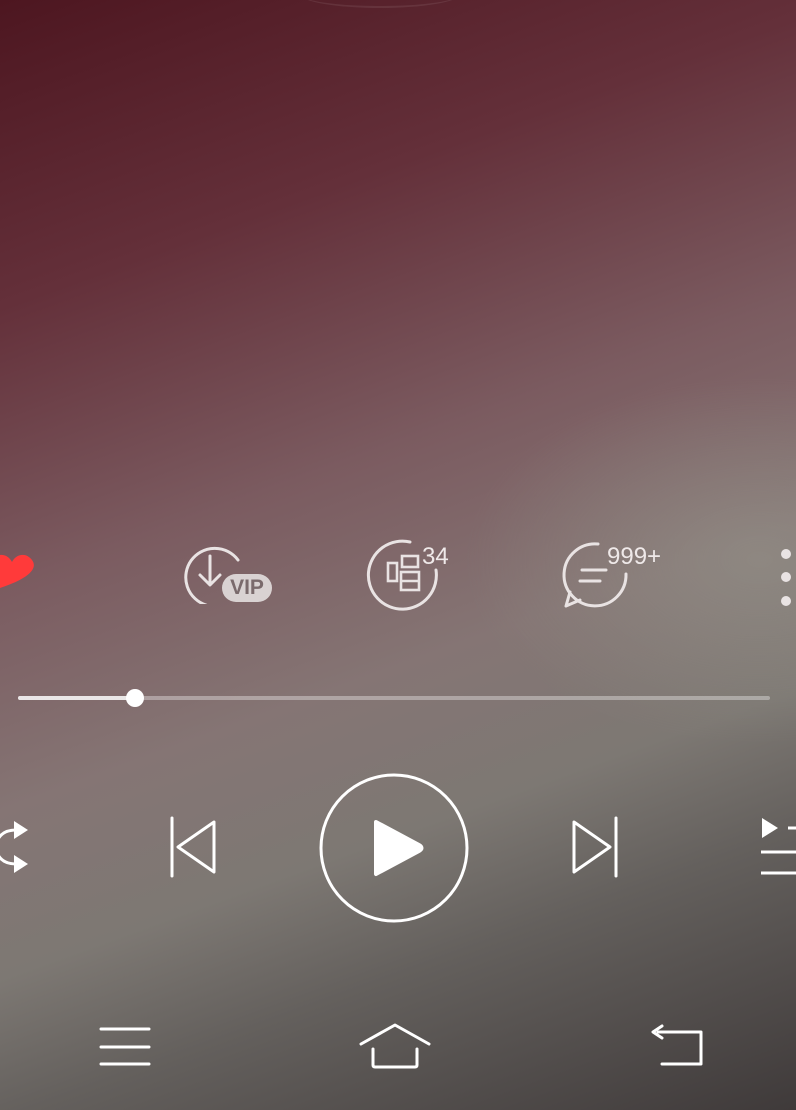 The height and width of the screenshot is (1110, 796). Describe the element at coordinates (620, 576) in the screenshot. I see `comment-button: 999+` at that location.